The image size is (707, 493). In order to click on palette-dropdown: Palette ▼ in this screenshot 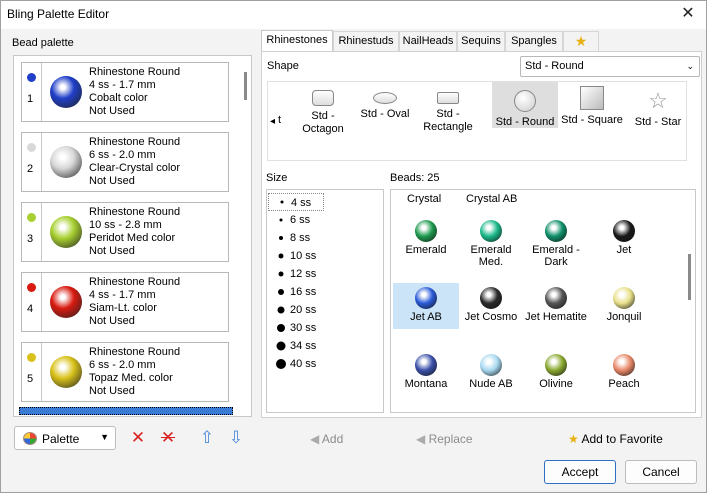, I will do `click(65, 438)`.